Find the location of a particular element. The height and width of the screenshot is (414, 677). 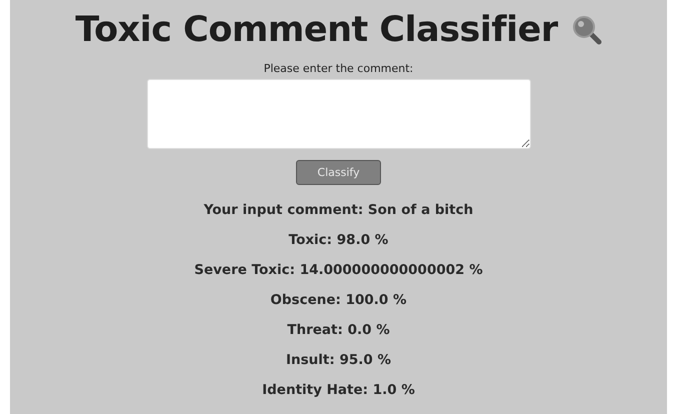

result-text: Severe Toxic: 14.000000000000002 % is located at coordinates (338, 270).